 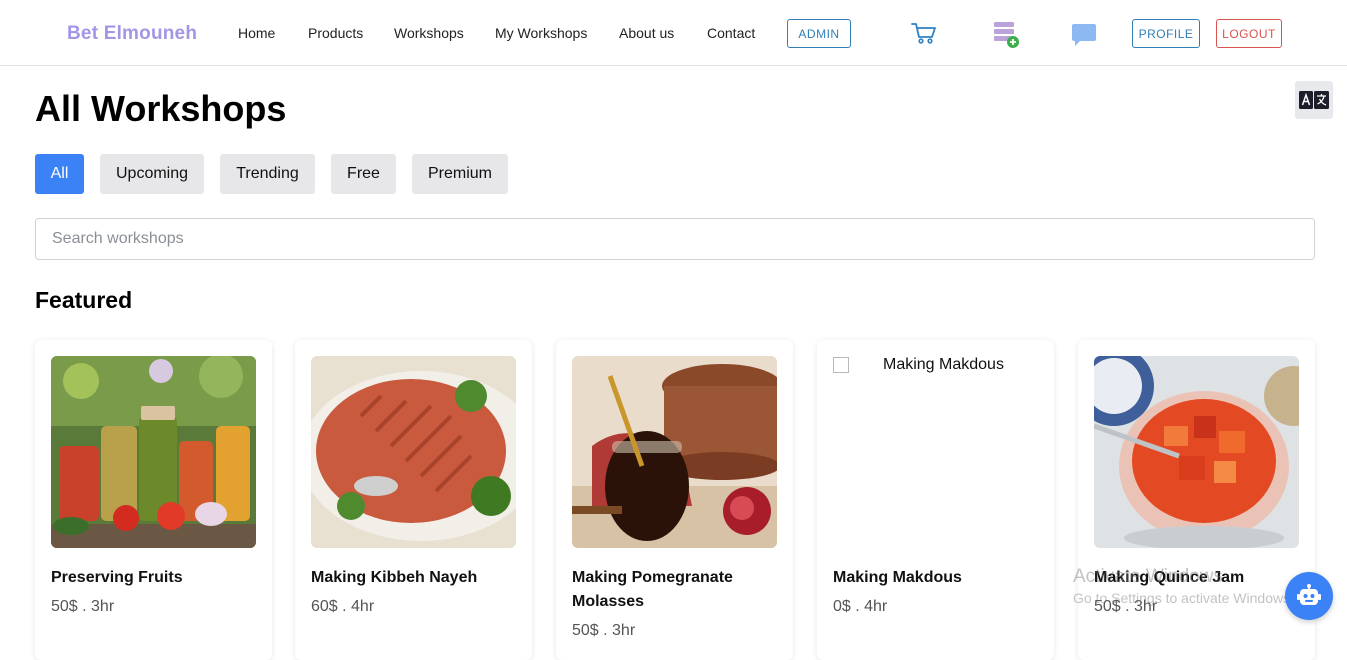 I want to click on workshop-title: Making Kibbeh Nayeh, so click(x=394, y=577).